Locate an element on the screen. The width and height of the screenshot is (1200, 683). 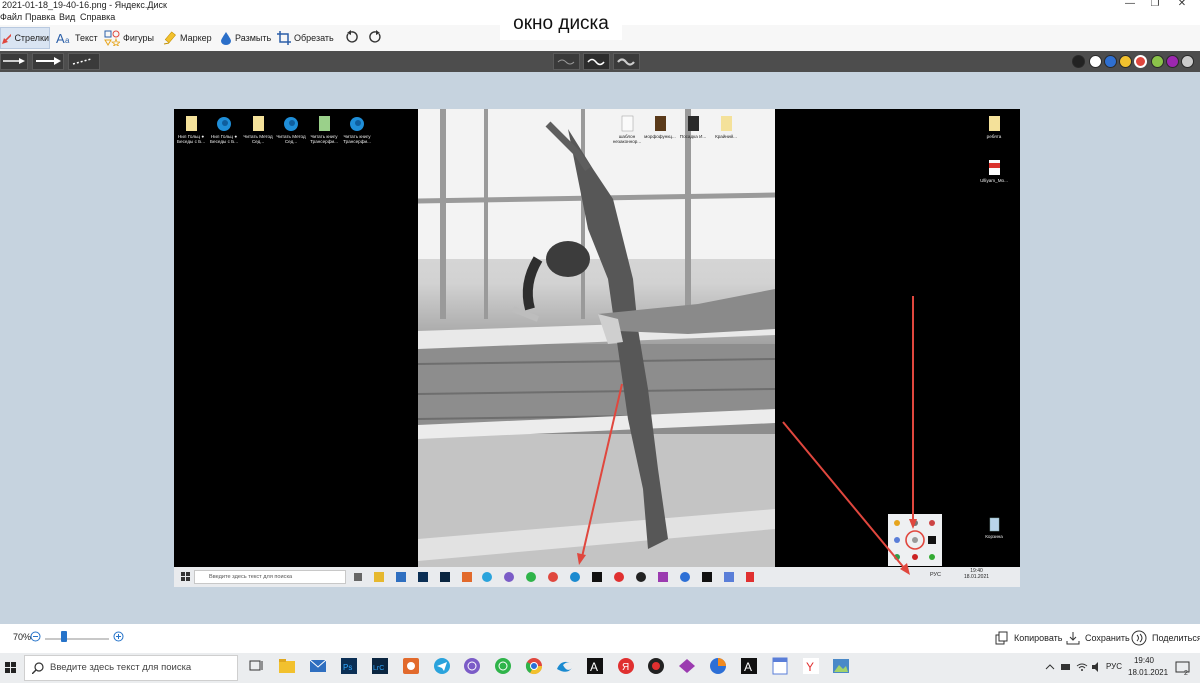
minimize-icon: — is located at coordinates (1130, 5).